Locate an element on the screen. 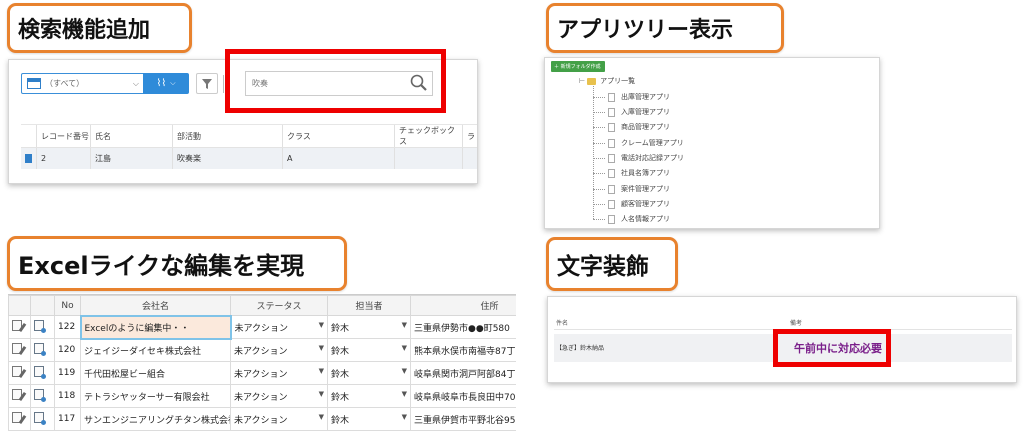 This screenshot has height=438, width=1024. cell-company: 千代田松屋ビー組合 is located at coordinates (155, 373).